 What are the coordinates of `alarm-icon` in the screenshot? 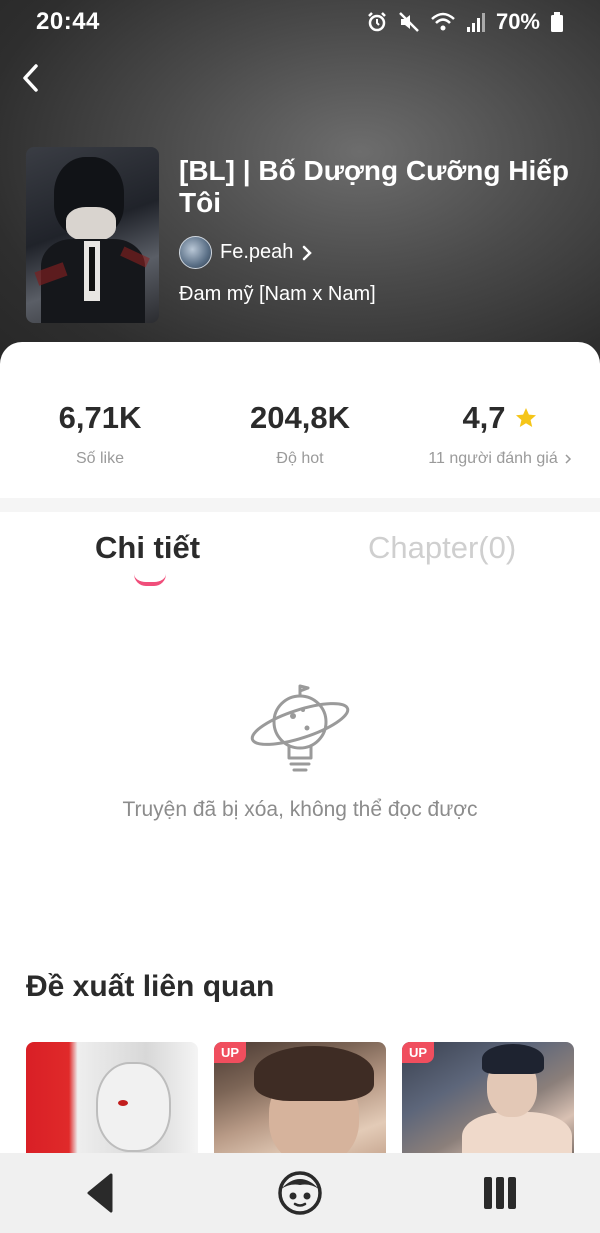 It's located at (377, 22).